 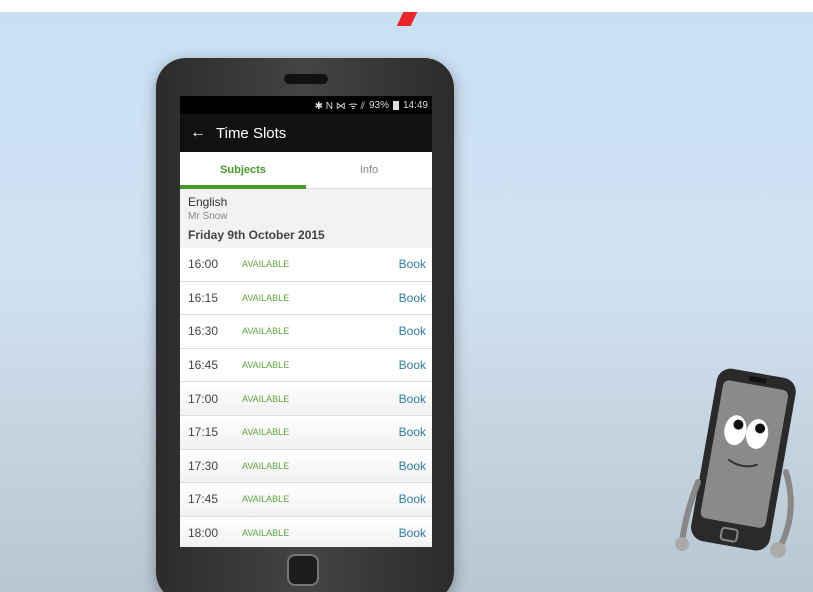 What do you see at coordinates (306, 466) in the screenshot?
I see `slot-row: 17:30 AVAILABLE Book` at bounding box center [306, 466].